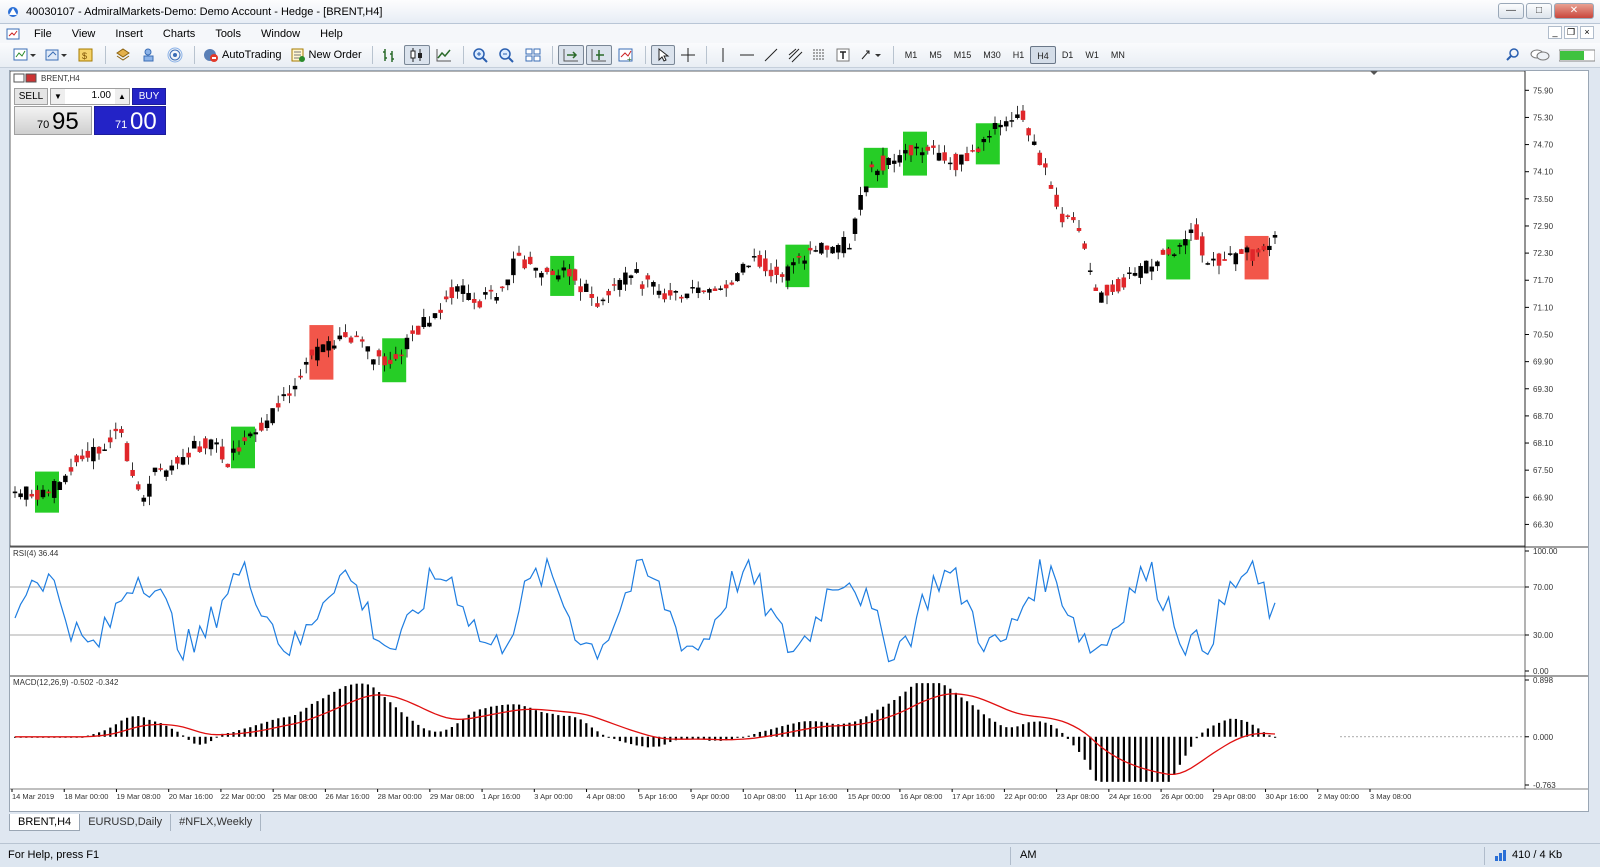 This screenshot has height=867, width=1600. I want to click on menu-help: Help, so click(331, 34).